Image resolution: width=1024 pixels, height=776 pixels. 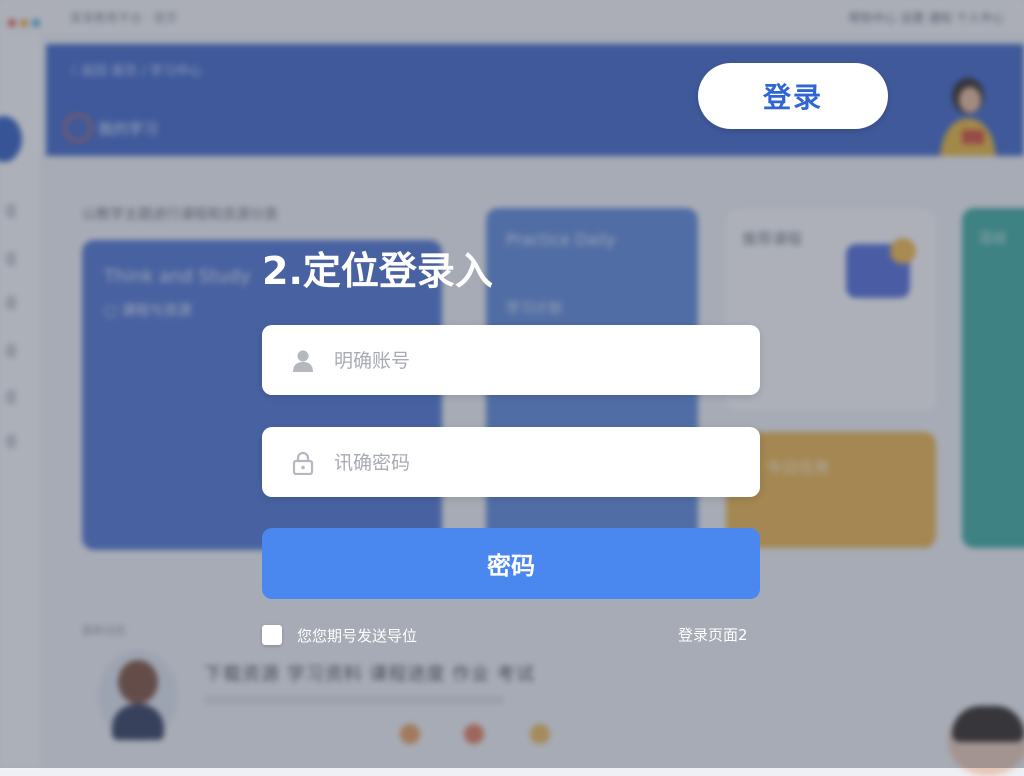 I want to click on remember-label: 您您期号发送导位, so click(x=357, y=635).